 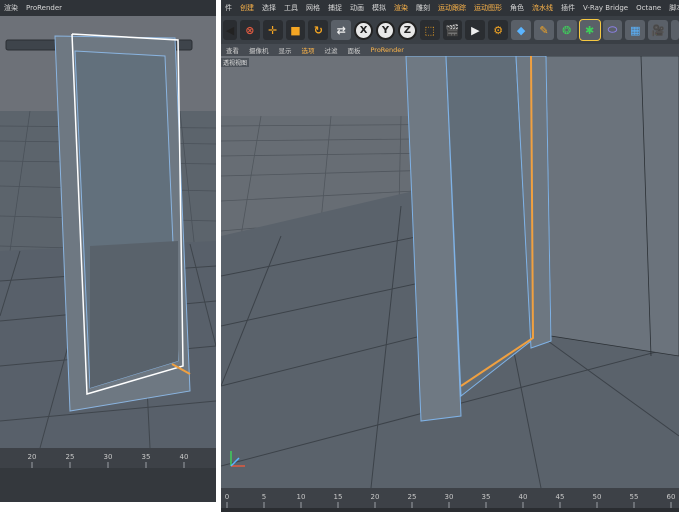 What do you see at coordinates (227, 497) in the screenshot?
I see `timeline-tick-label: 0` at bounding box center [227, 497].